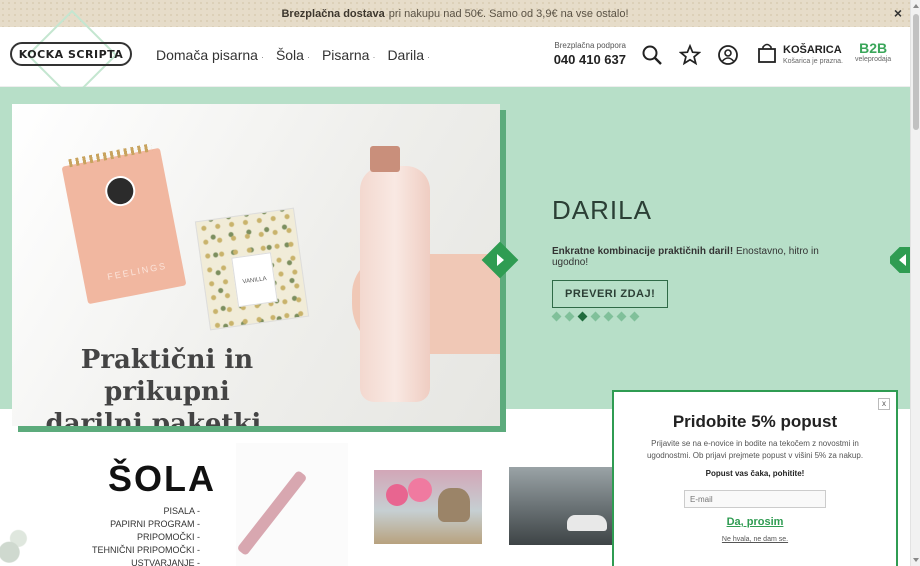 The image size is (920, 566). I want to click on category-item-ustvarjanje: USTVARJANJE -, so click(140, 561).